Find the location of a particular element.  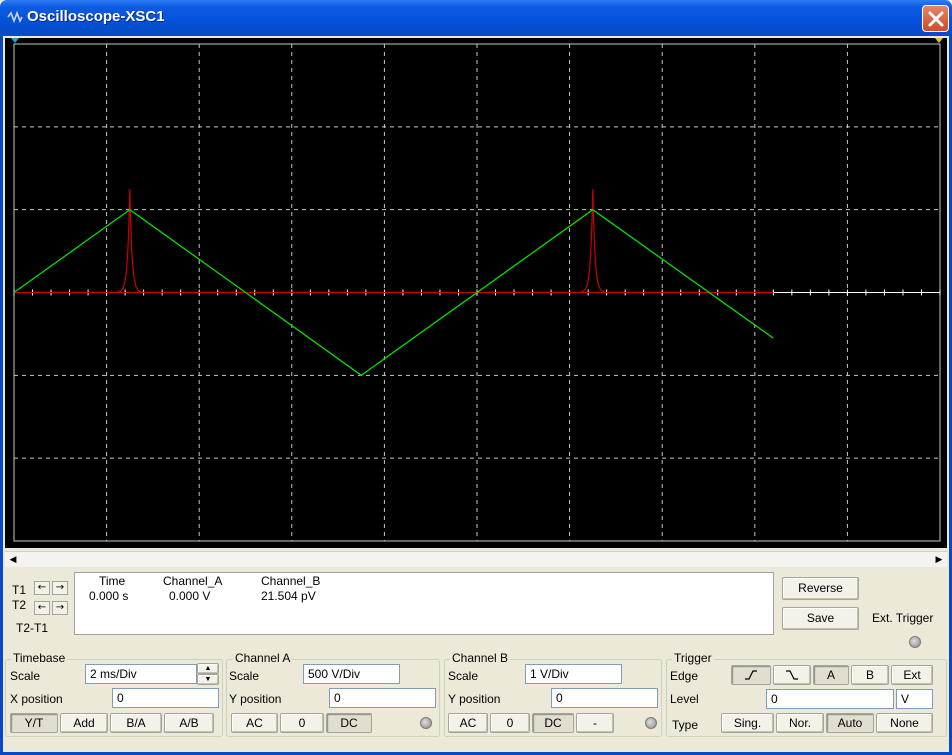

window-title: Oscilloscope-XSC1 is located at coordinates (96, 16).